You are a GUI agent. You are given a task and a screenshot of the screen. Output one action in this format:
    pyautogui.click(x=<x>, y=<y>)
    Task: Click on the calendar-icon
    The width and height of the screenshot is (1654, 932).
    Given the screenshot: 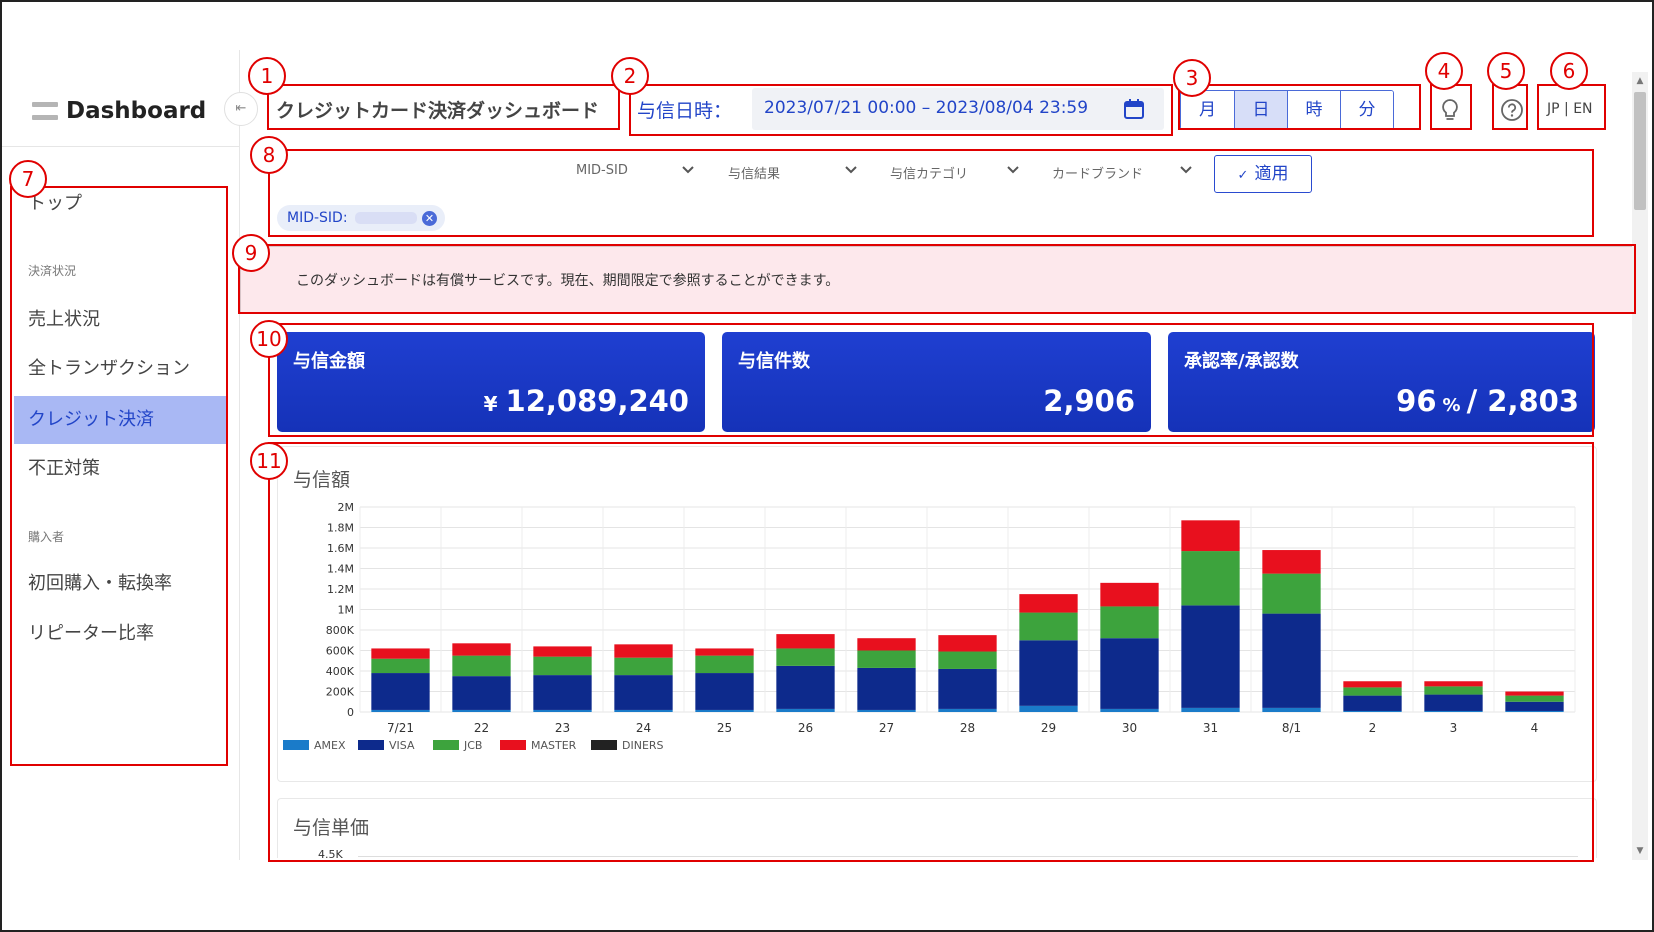 What is the action you would take?
    pyautogui.click(x=1134, y=109)
    